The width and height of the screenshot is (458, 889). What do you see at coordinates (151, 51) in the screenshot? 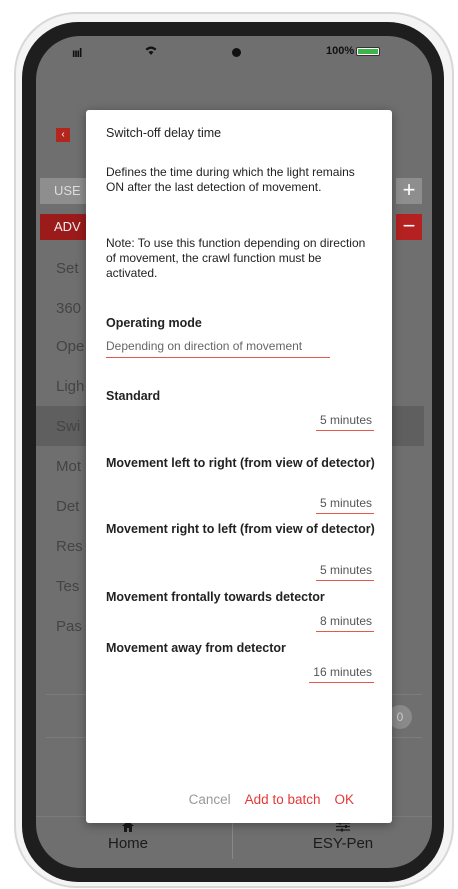
I see `wifi-icon` at bounding box center [151, 51].